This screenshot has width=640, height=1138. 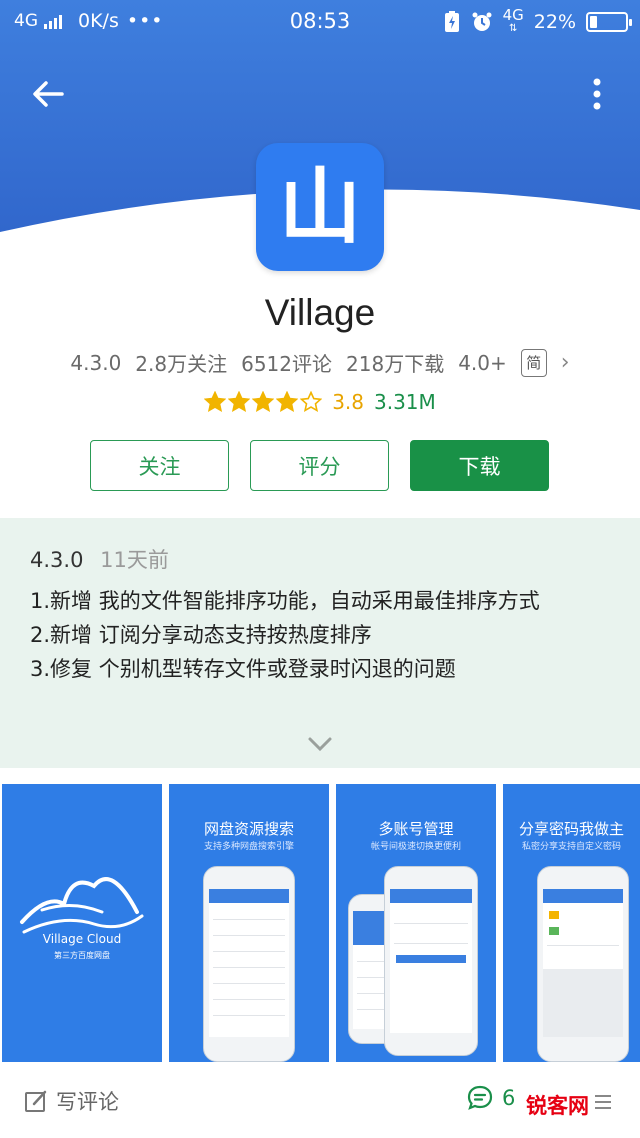 I want to click on status-right: 4G ⇅ 22%, so click(x=537, y=22).